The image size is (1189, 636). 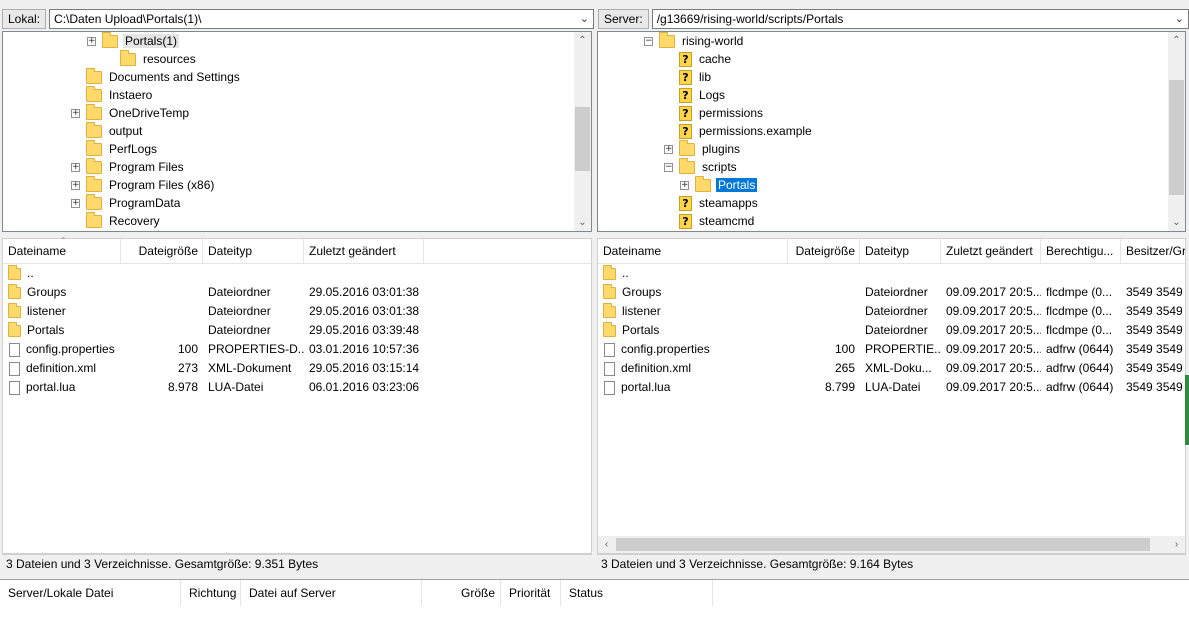 I want to click on cell-modified: 06.01.2016 03:23:06, so click(x=364, y=387).